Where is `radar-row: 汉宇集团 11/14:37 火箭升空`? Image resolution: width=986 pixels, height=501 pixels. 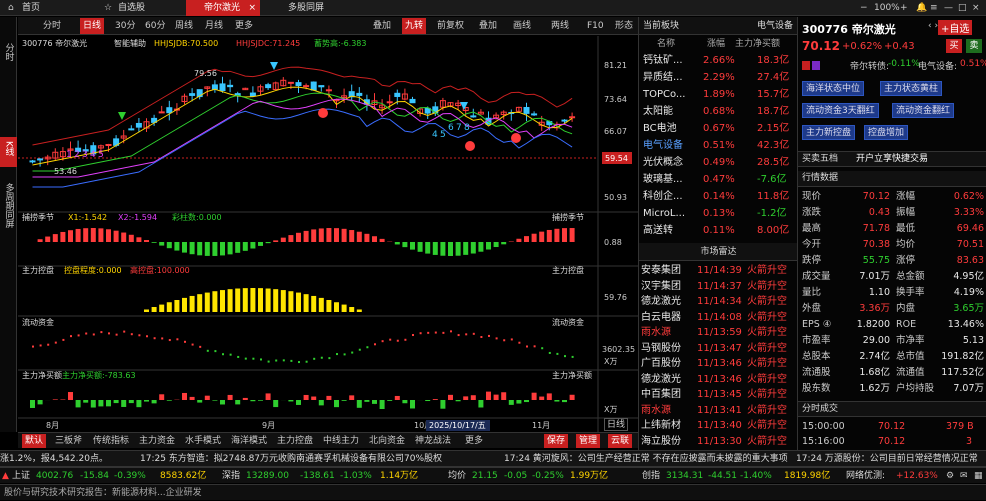 radar-row: 汉宇集团 11/14:37 火箭升空 is located at coordinates (718, 287).